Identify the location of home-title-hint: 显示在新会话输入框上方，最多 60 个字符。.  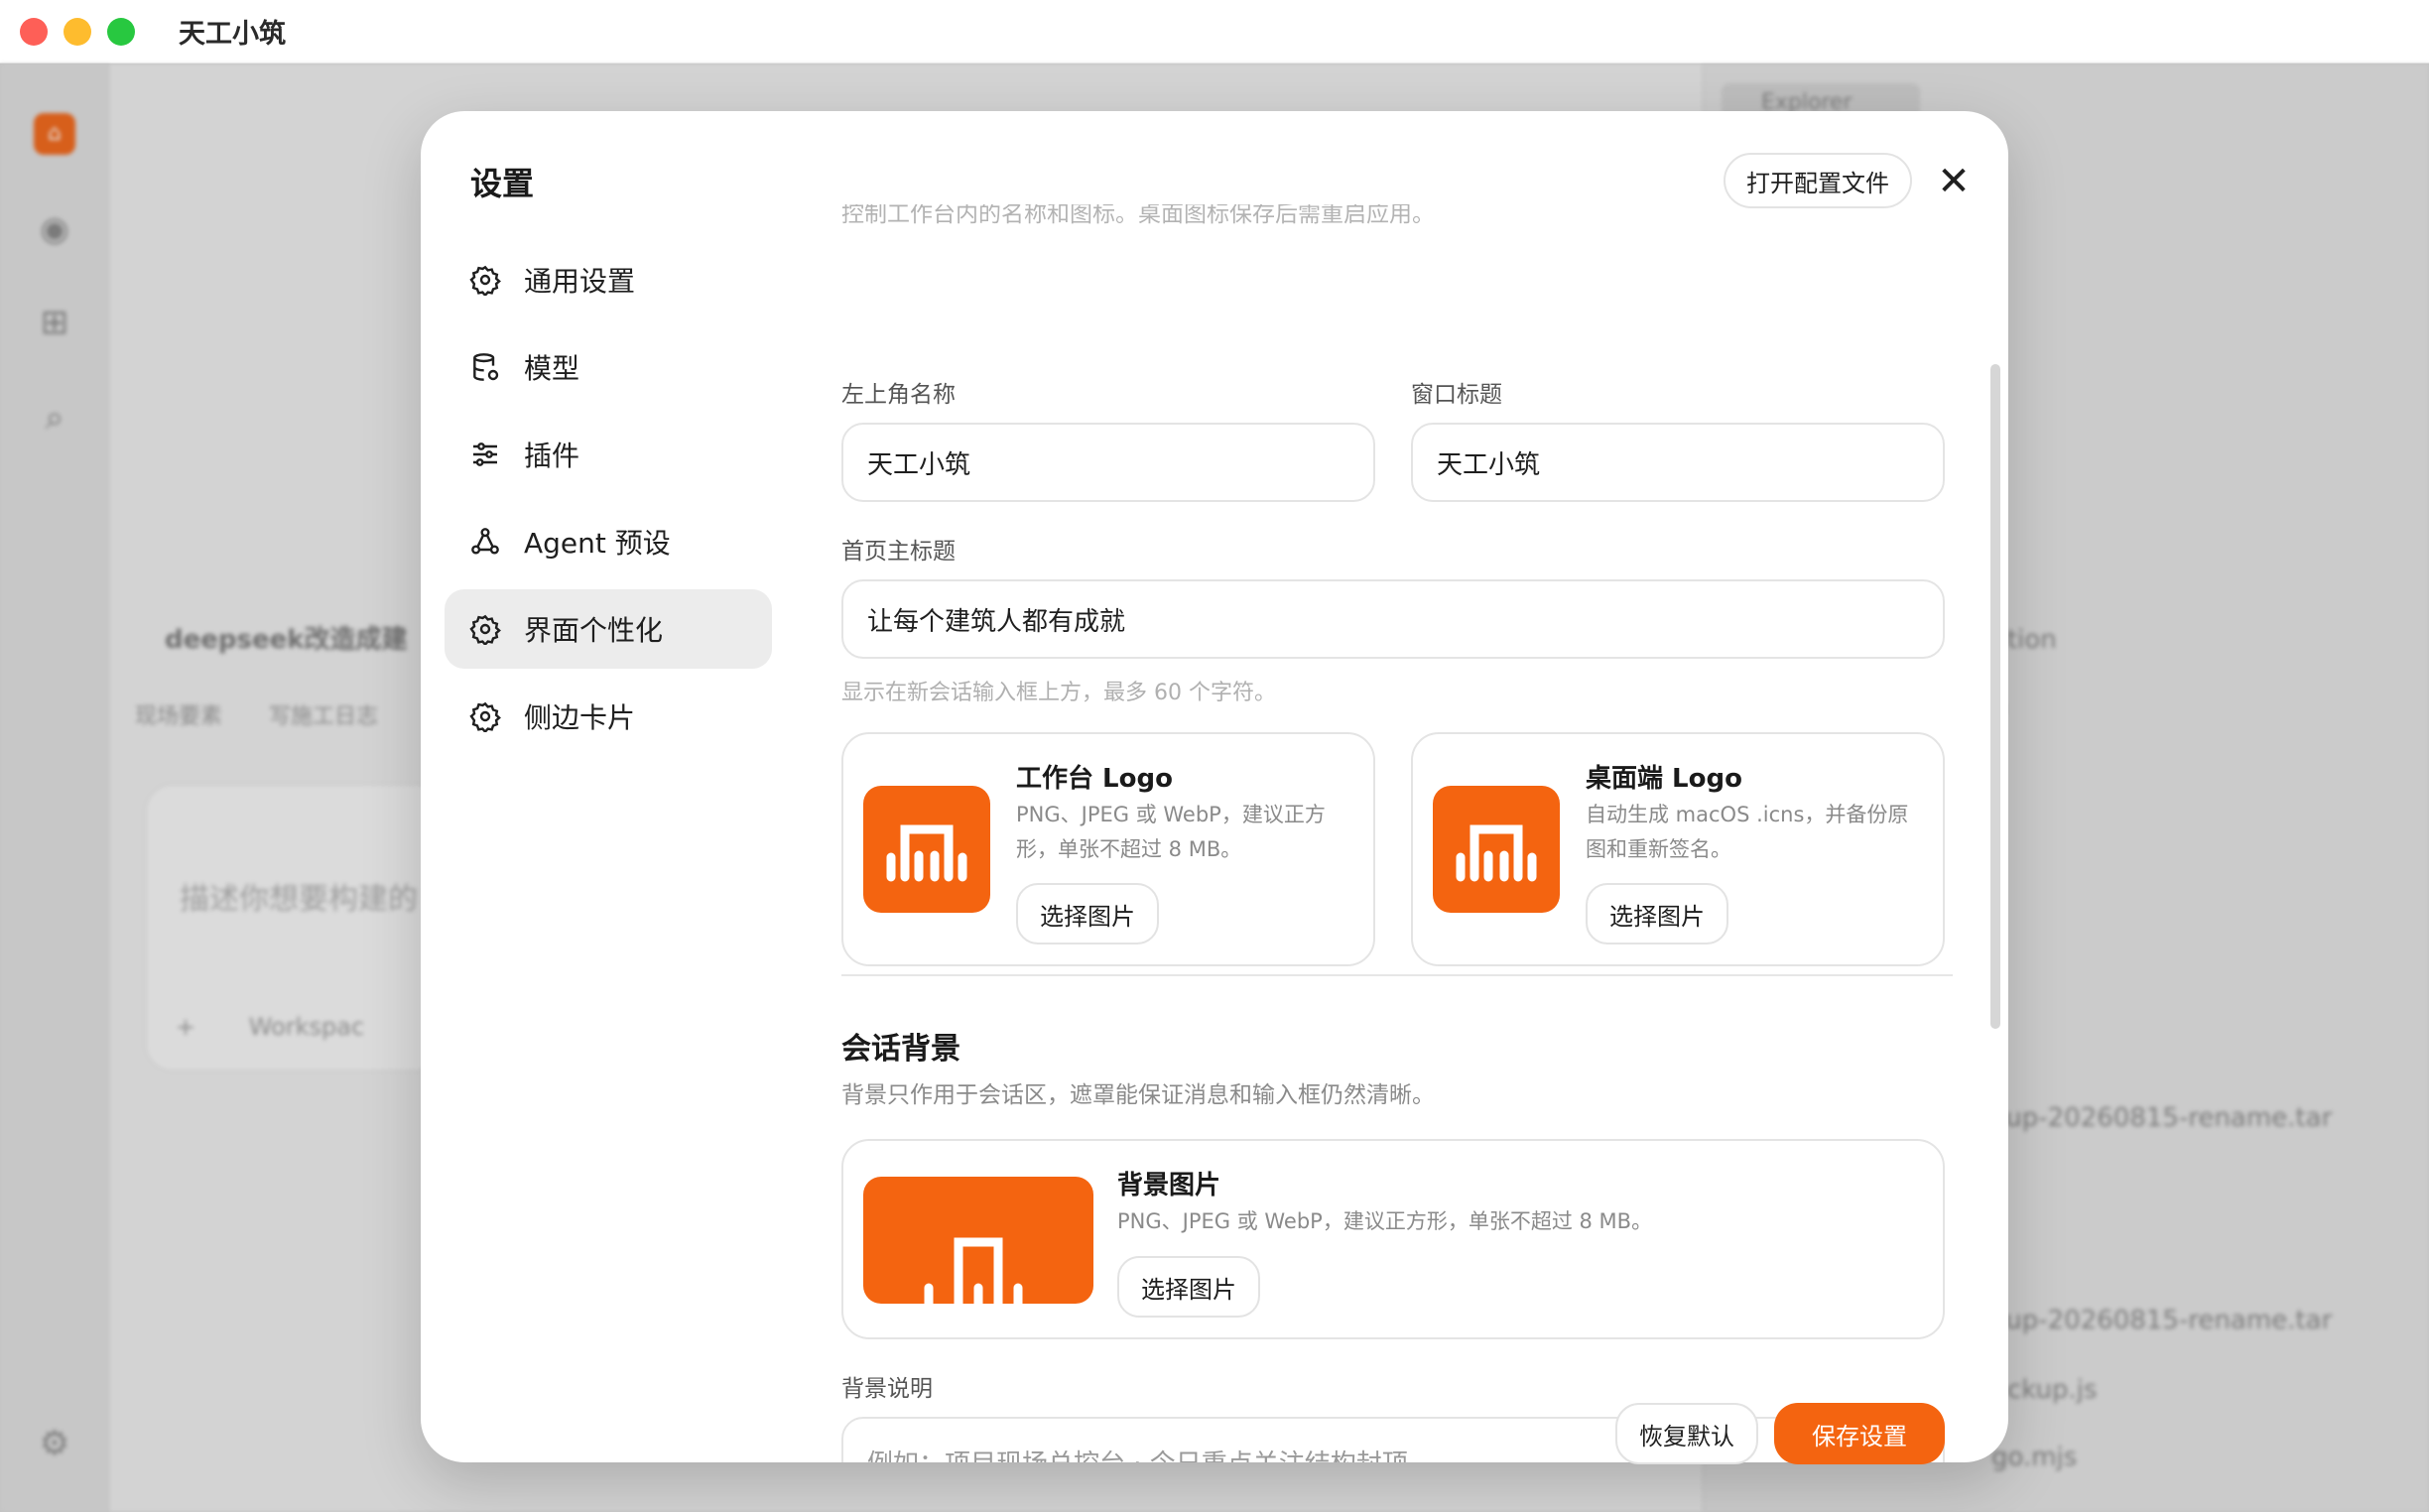
(1058, 693).